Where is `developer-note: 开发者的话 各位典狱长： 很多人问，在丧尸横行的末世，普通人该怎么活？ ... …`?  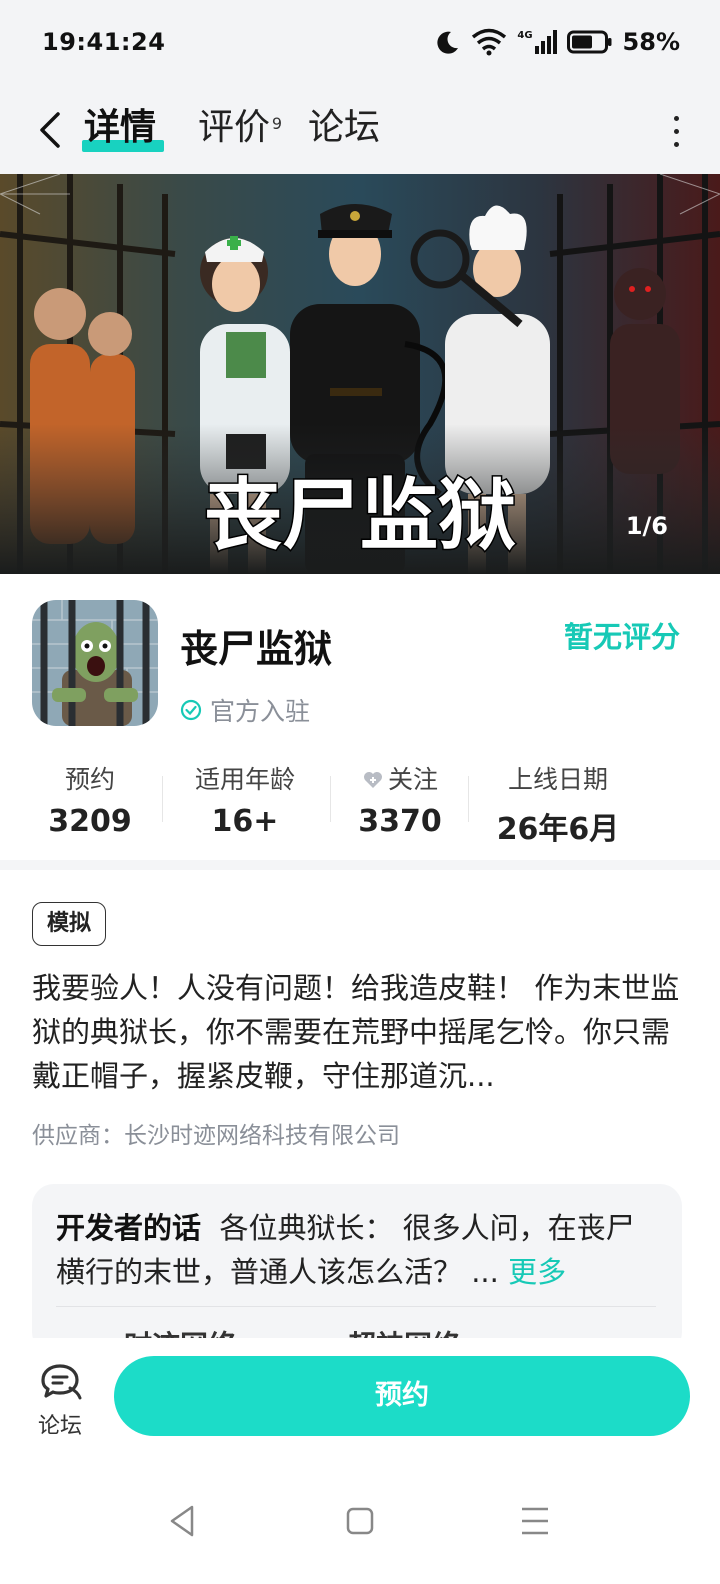
developer-note: 开发者的话 各位典狱长： 很多人问，在丧尸横行的末世，普通人该怎么活？ ... … is located at coordinates (356, 1250).